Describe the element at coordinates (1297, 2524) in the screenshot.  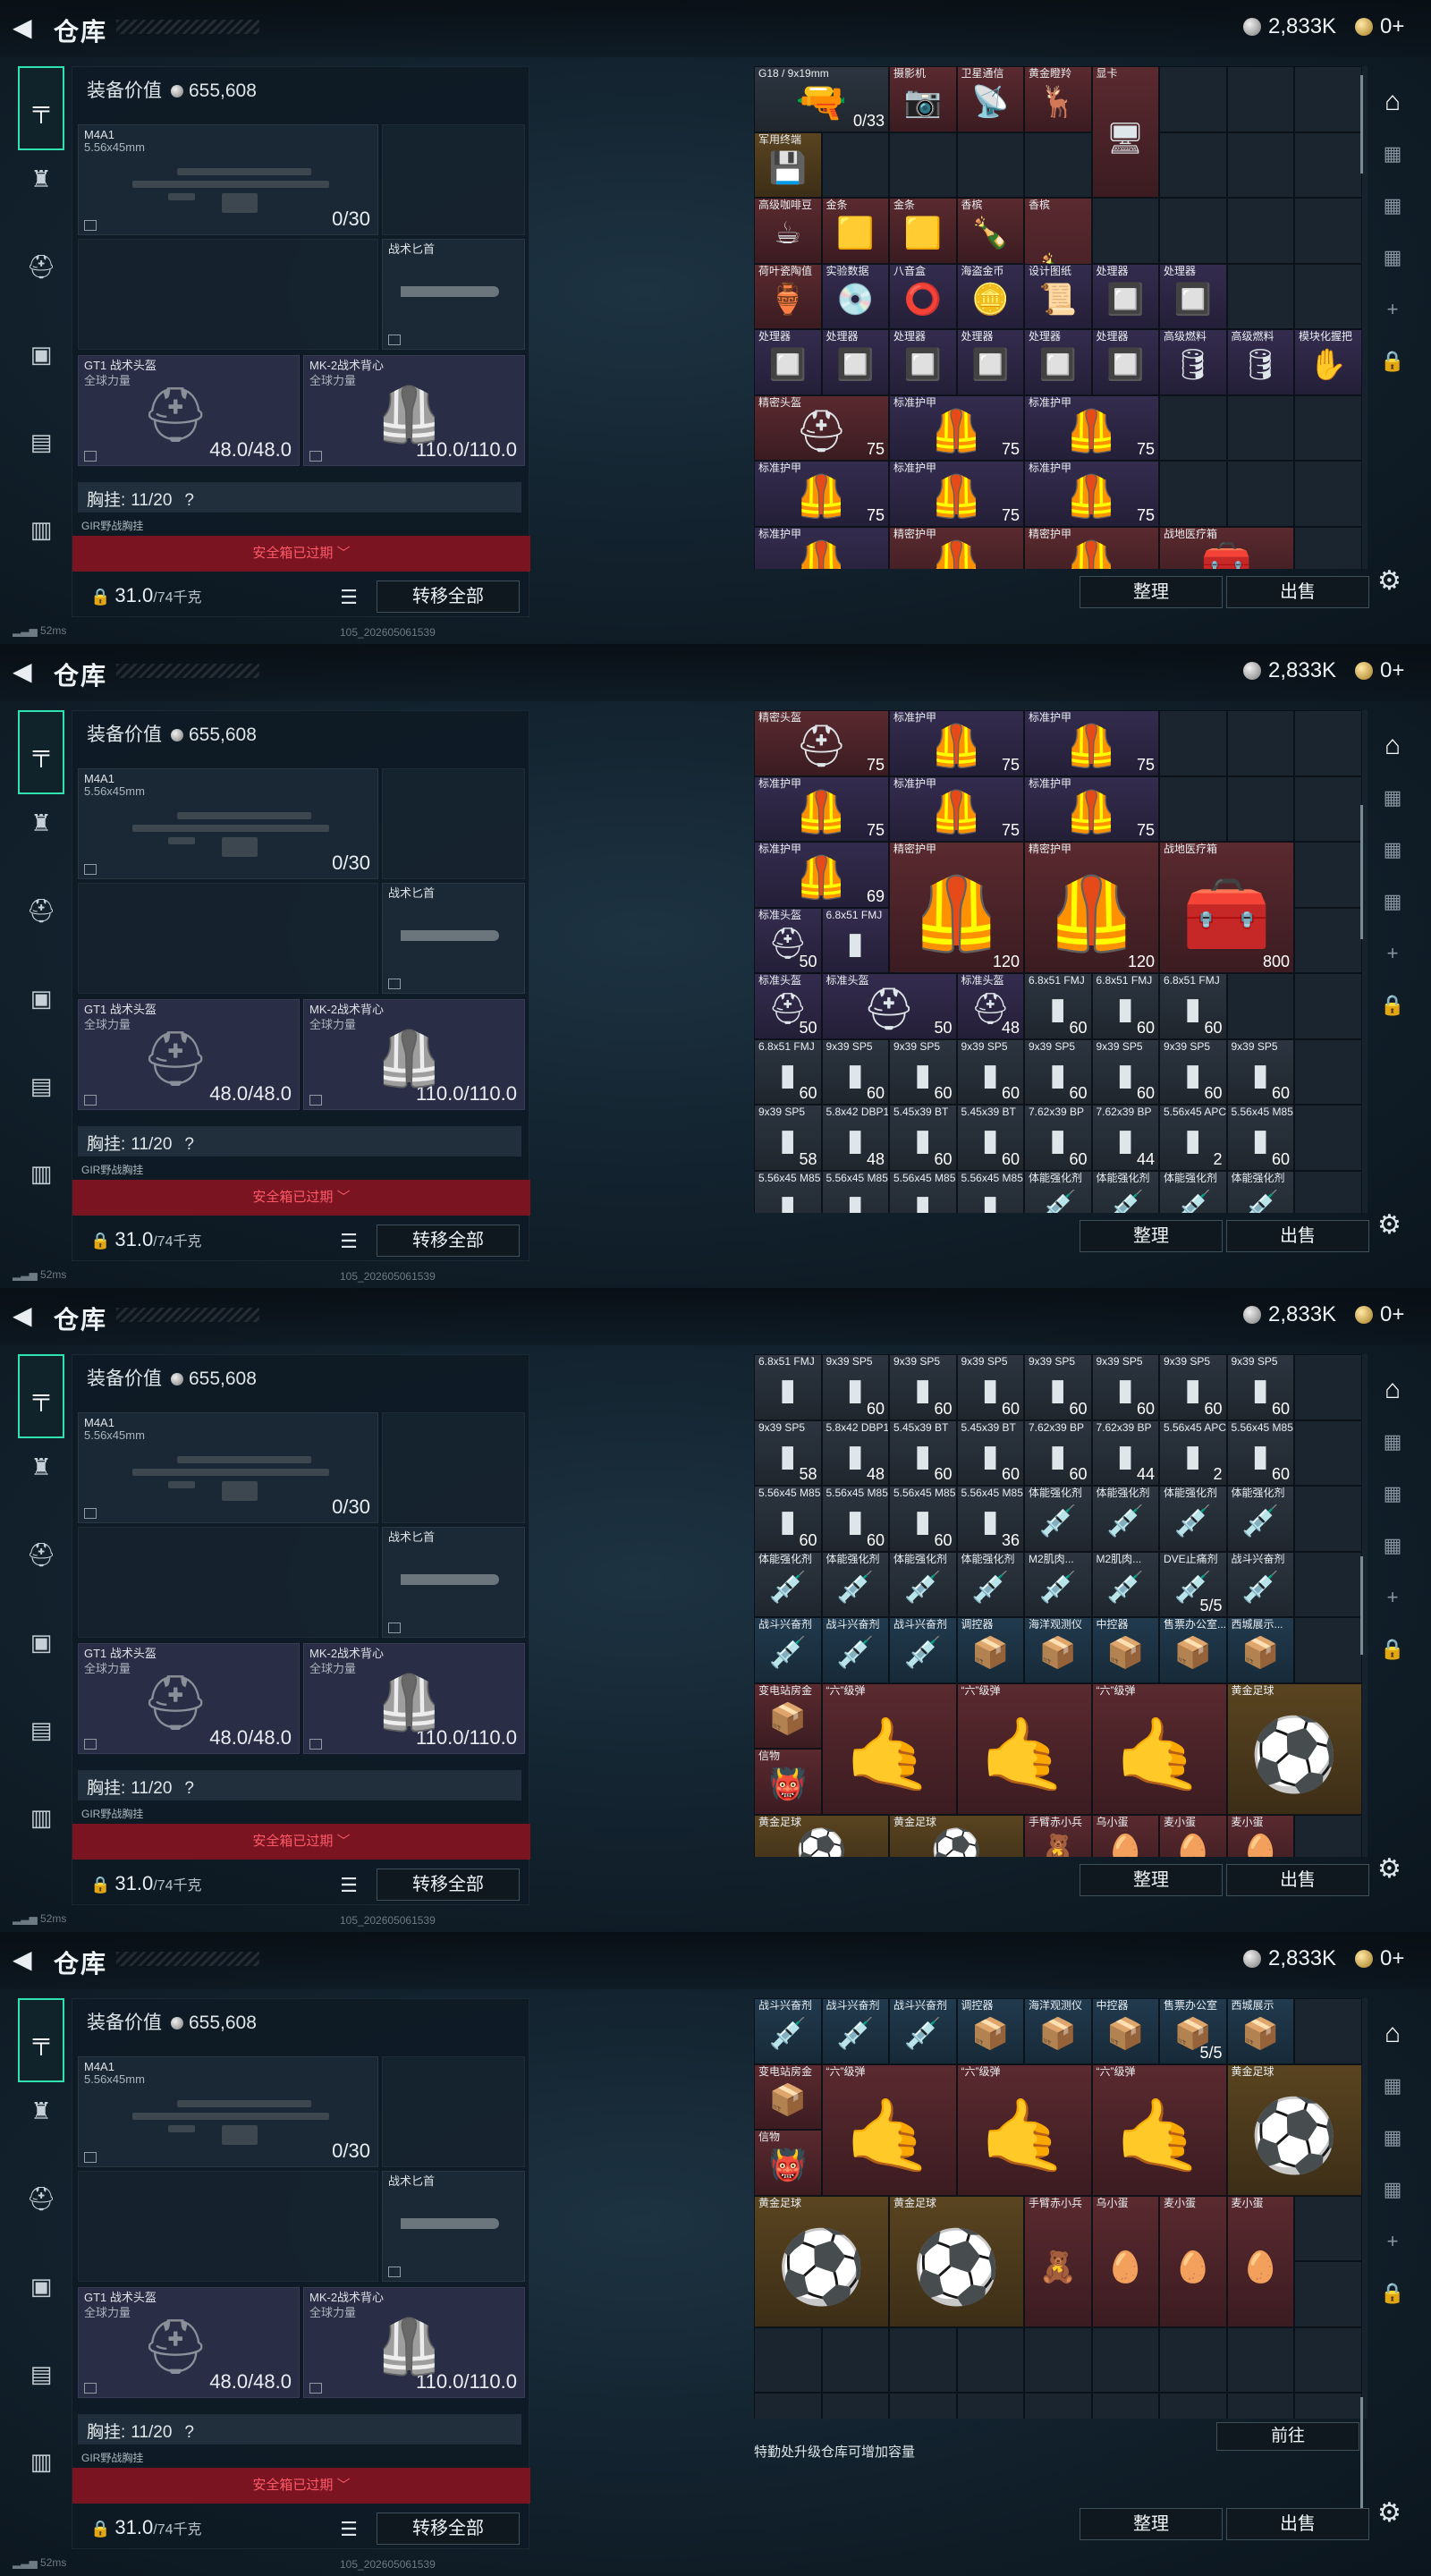
I see `sell-button: 出售` at that location.